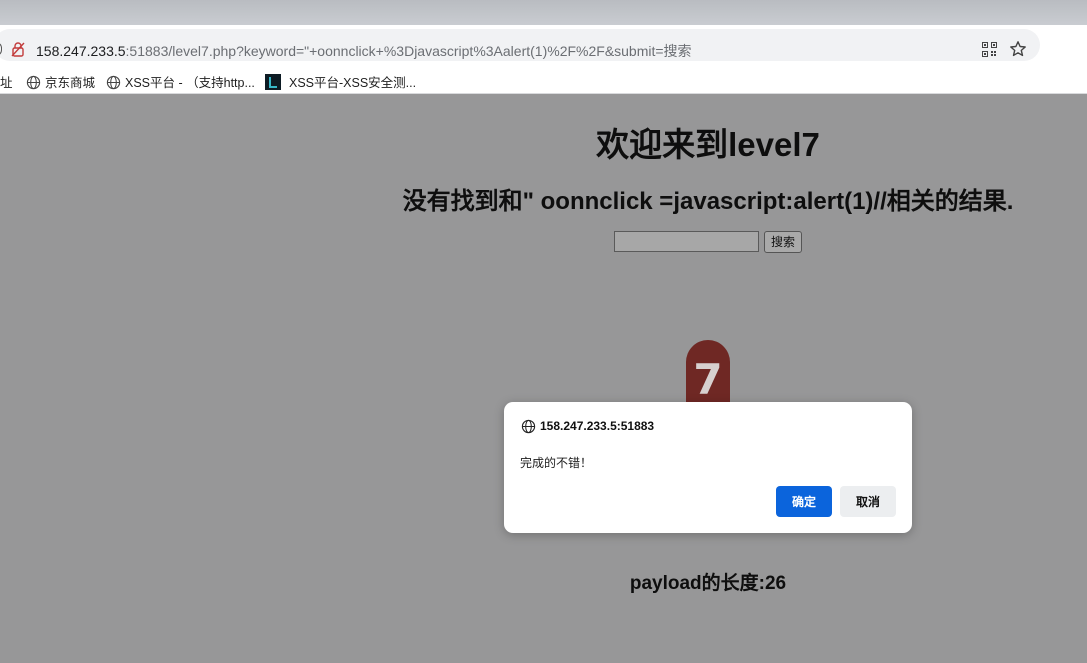  Describe the element at coordinates (708, 467) in the screenshot. I see `alert-dialog: 158.247.233.5:51883 完成的不错！ 确定 取消` at that location.